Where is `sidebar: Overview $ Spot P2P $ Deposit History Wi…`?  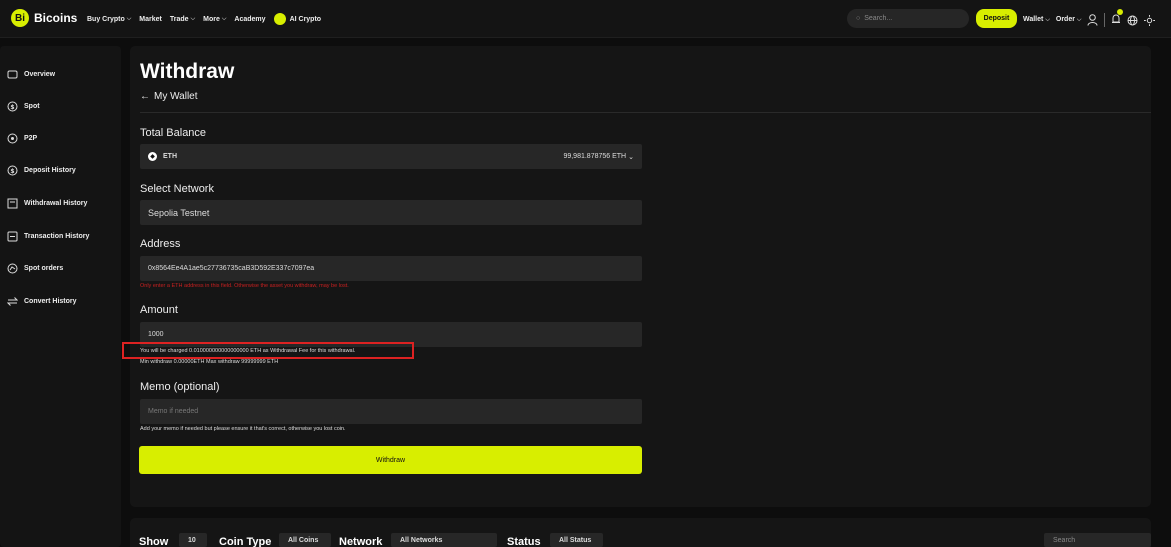
sidebar: Overview $ Spot P2P $ Deposit History Wi… is located at coordinates (60, 296).